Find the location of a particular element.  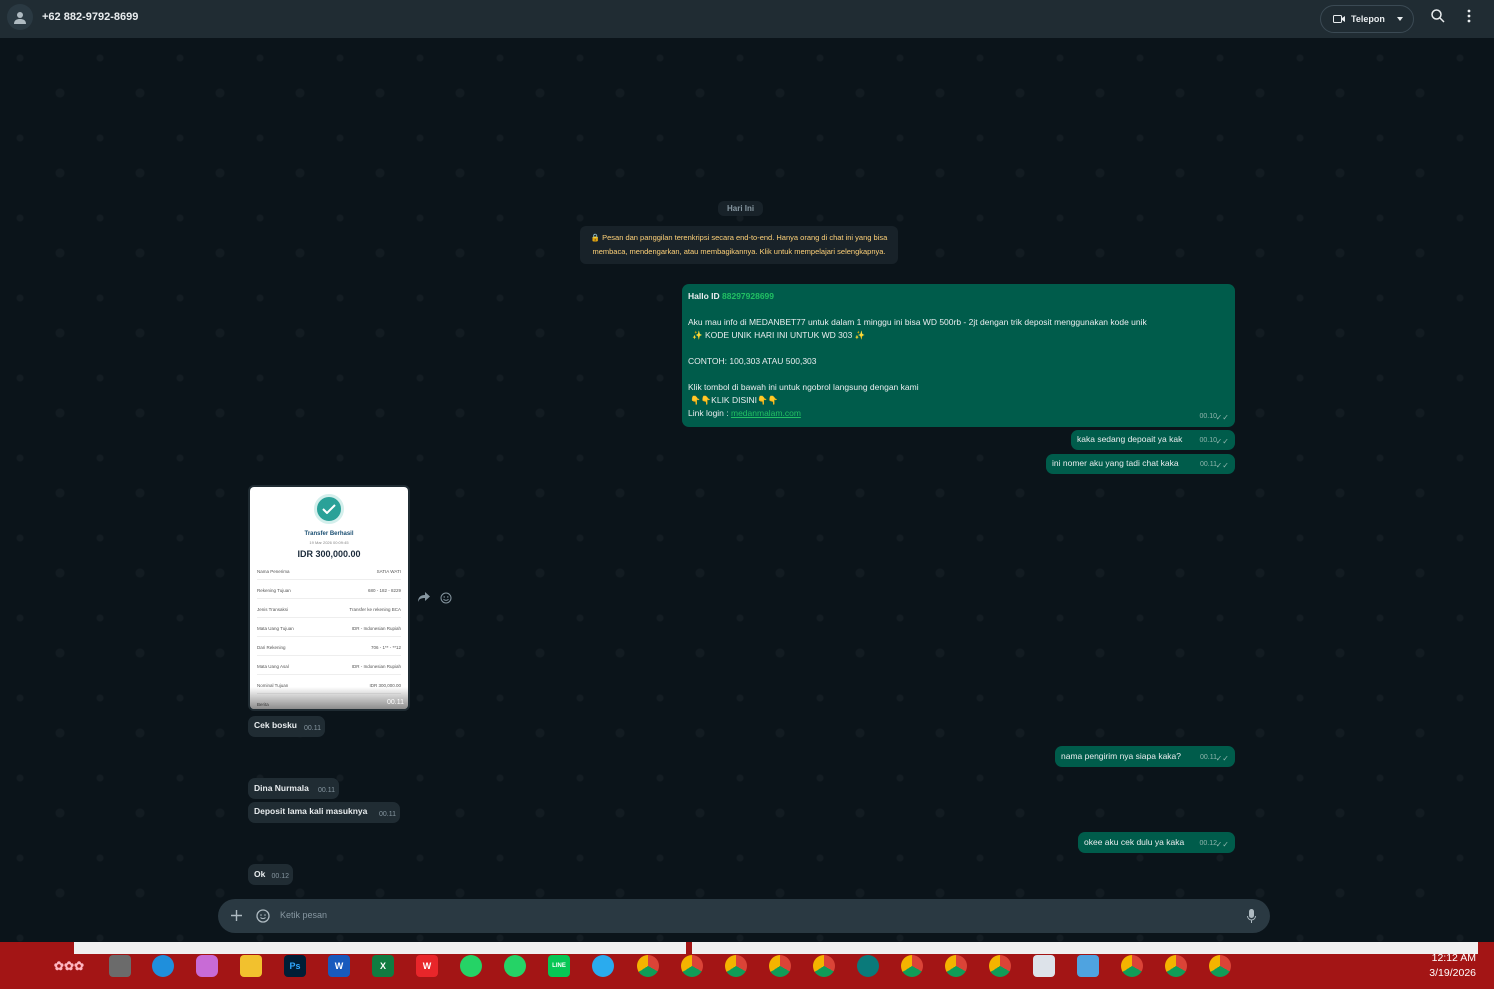

whatsapp-business-icon is located at coordinates (515, 966).